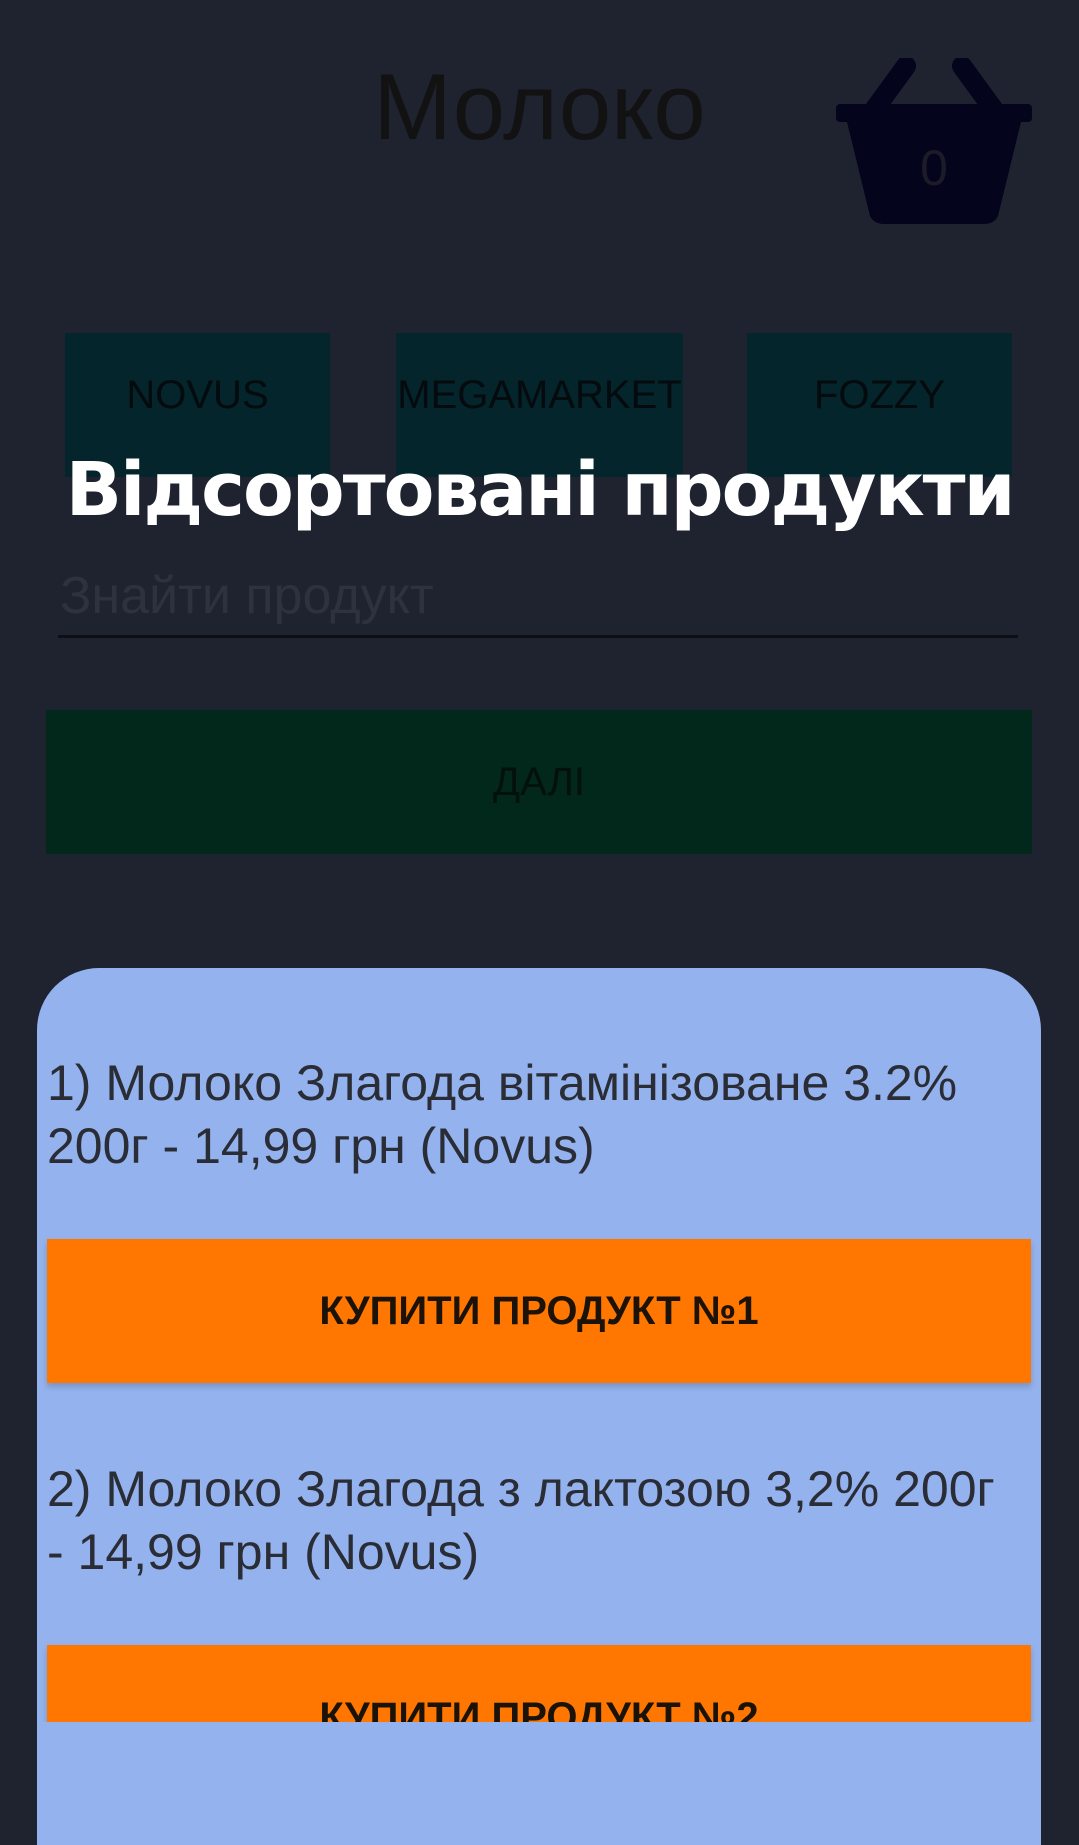 This screenshot has height=1845, width=1079. Describe the element at coordinates (934, 168) in the screenshot. I see `cart-count: 0` at that location.